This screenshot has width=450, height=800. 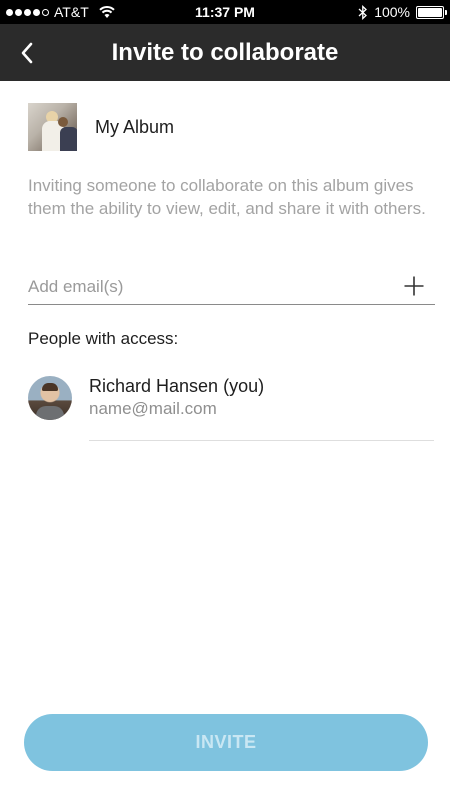 I want to click on status-bar: AT&T 11:37 PM 100%, so click(x=225, y=12).